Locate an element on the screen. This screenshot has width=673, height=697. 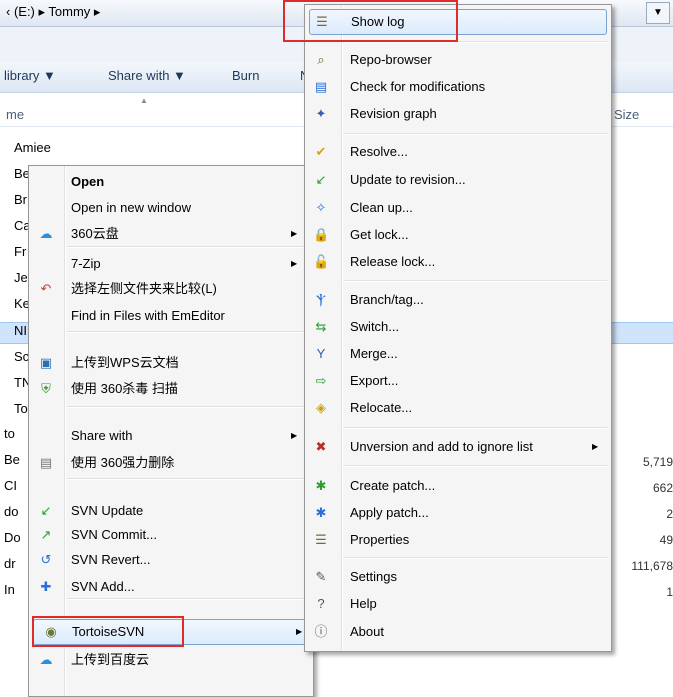
file-item: Do is located at coordinates (12, 537).